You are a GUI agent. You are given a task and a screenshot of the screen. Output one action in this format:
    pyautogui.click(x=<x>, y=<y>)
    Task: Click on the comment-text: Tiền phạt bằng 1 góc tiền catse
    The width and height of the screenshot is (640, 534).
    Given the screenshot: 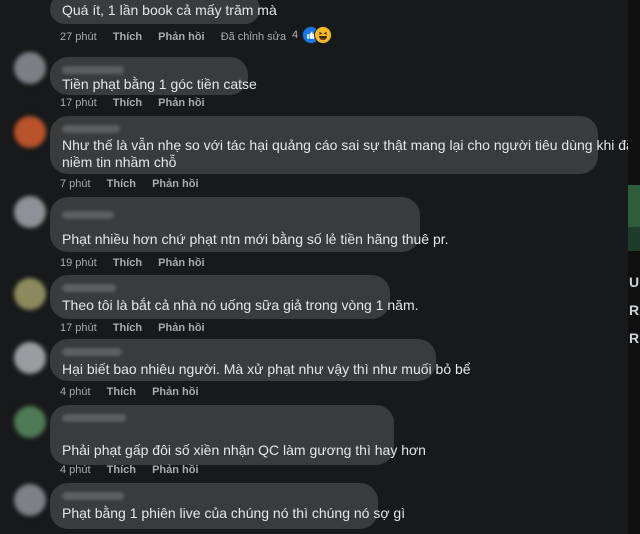 What is the action you would take?
    pyautogui.click(x=159, y=84)
    